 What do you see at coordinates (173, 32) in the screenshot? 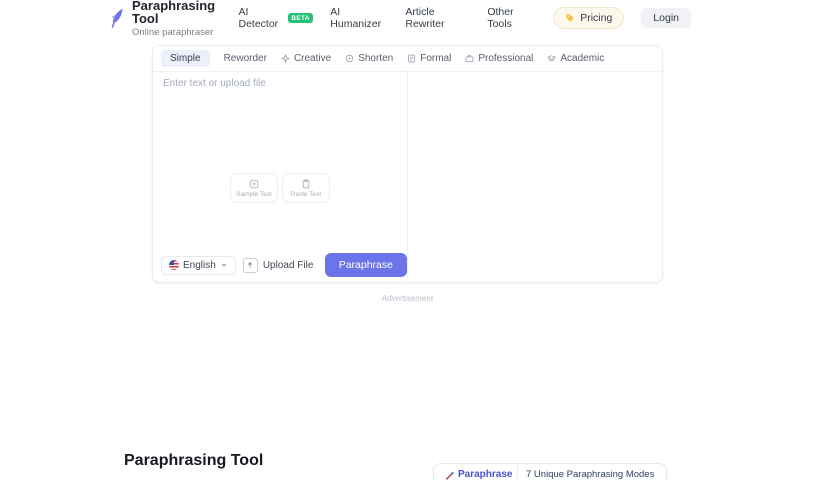
I see `app-subtitle: Online paraphraser` at bounding box center [173, 32].